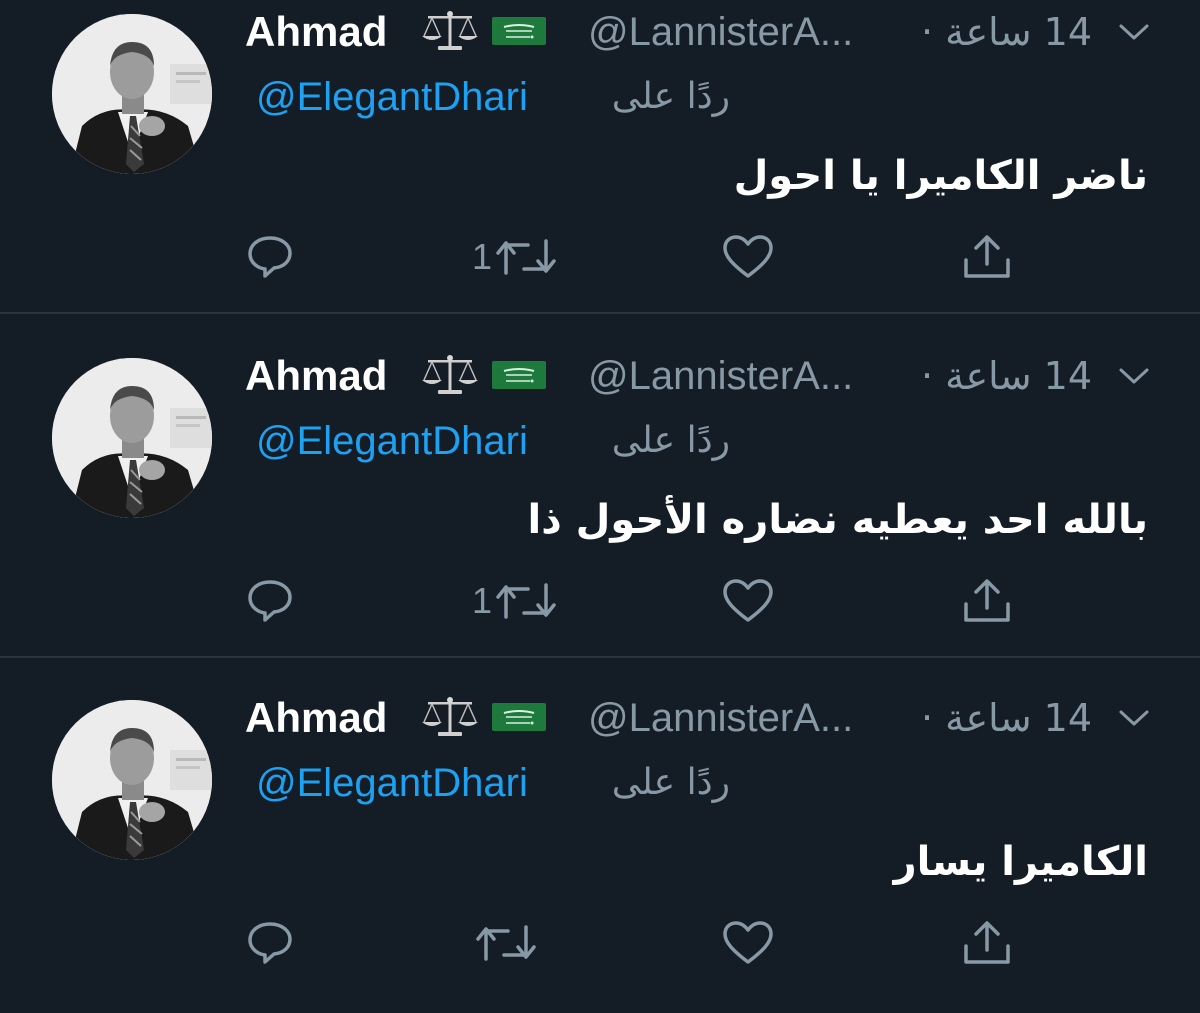 The width and height of the screenshot is (1200, 1013). Describe the element at coordinates (837, 520) in the screenshot. I see `tweet-text: بالله احد يعطيه نضاره الأحول ذا` at that location.